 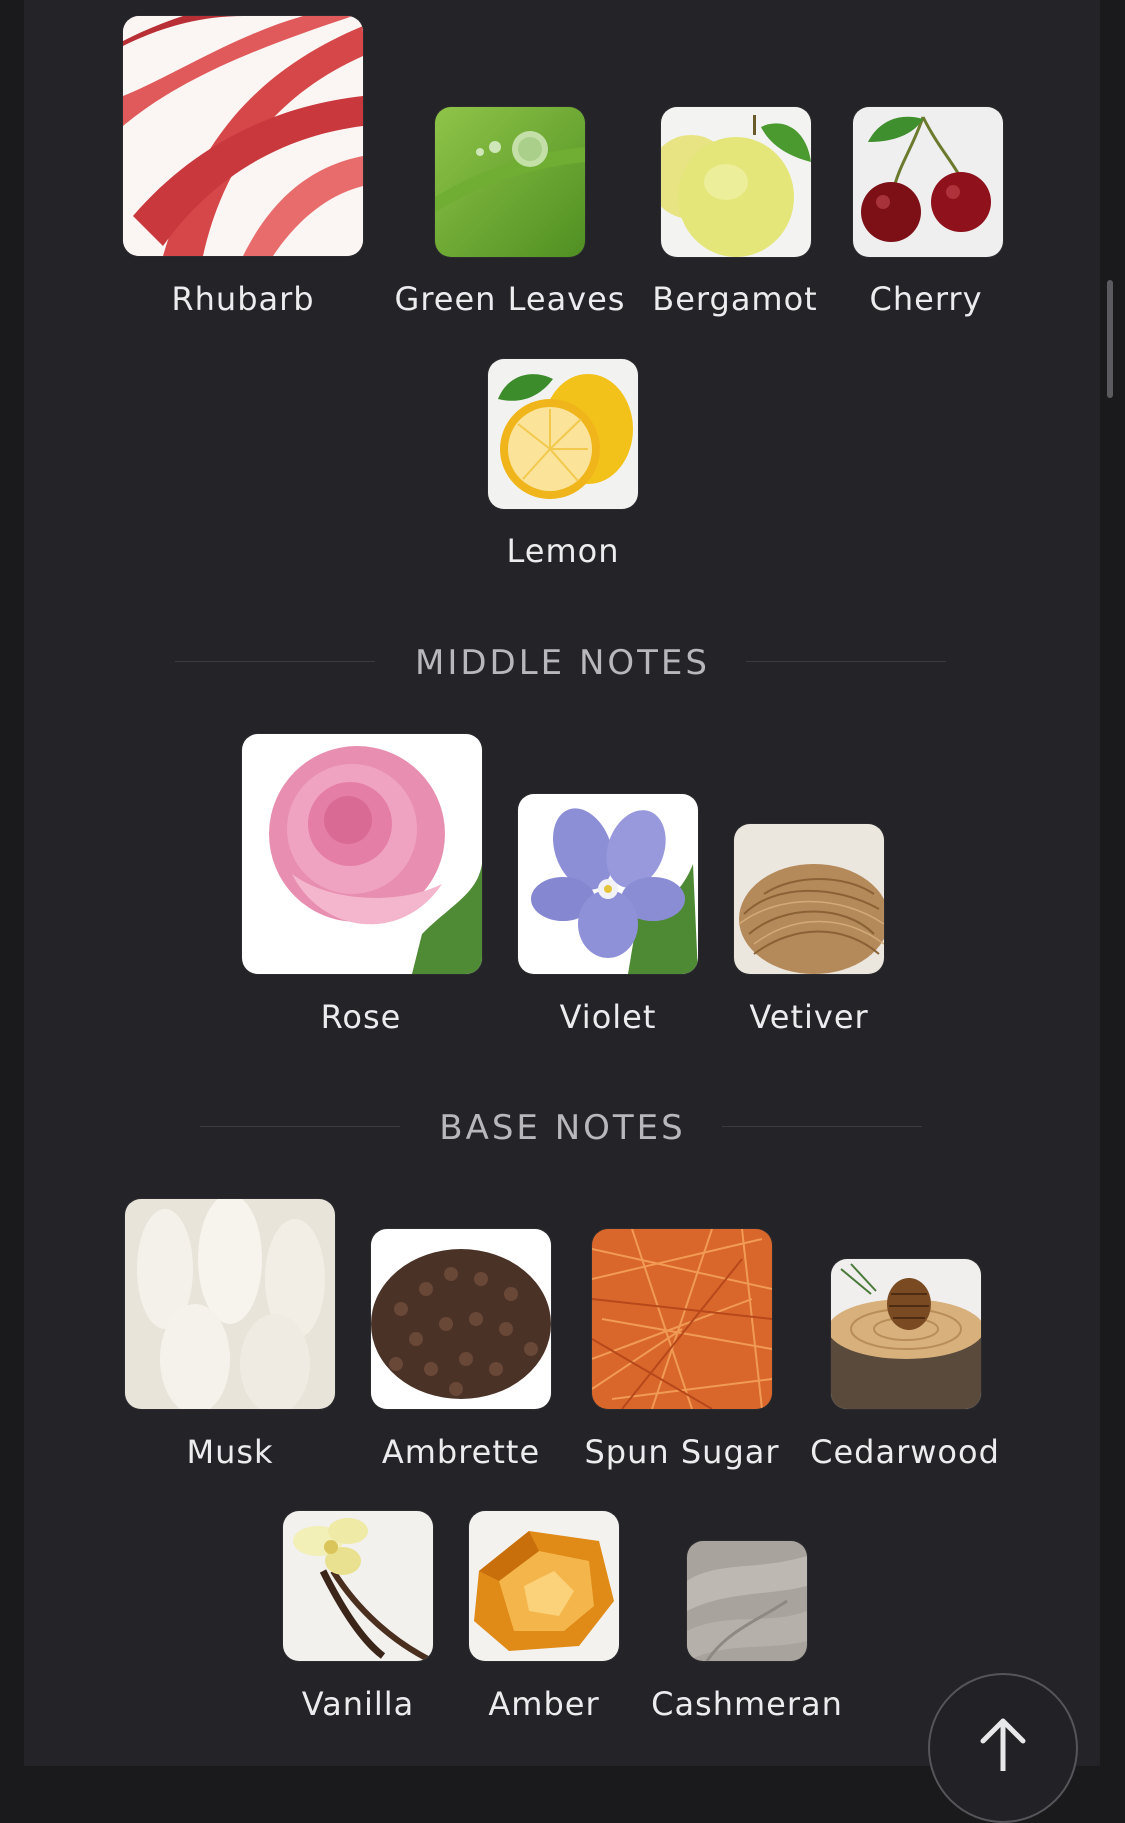 What do you see at coordinates (563, 551) in the screenshot?
I see `note-label-lemon: Lemon` at bounding box center [563, 551].